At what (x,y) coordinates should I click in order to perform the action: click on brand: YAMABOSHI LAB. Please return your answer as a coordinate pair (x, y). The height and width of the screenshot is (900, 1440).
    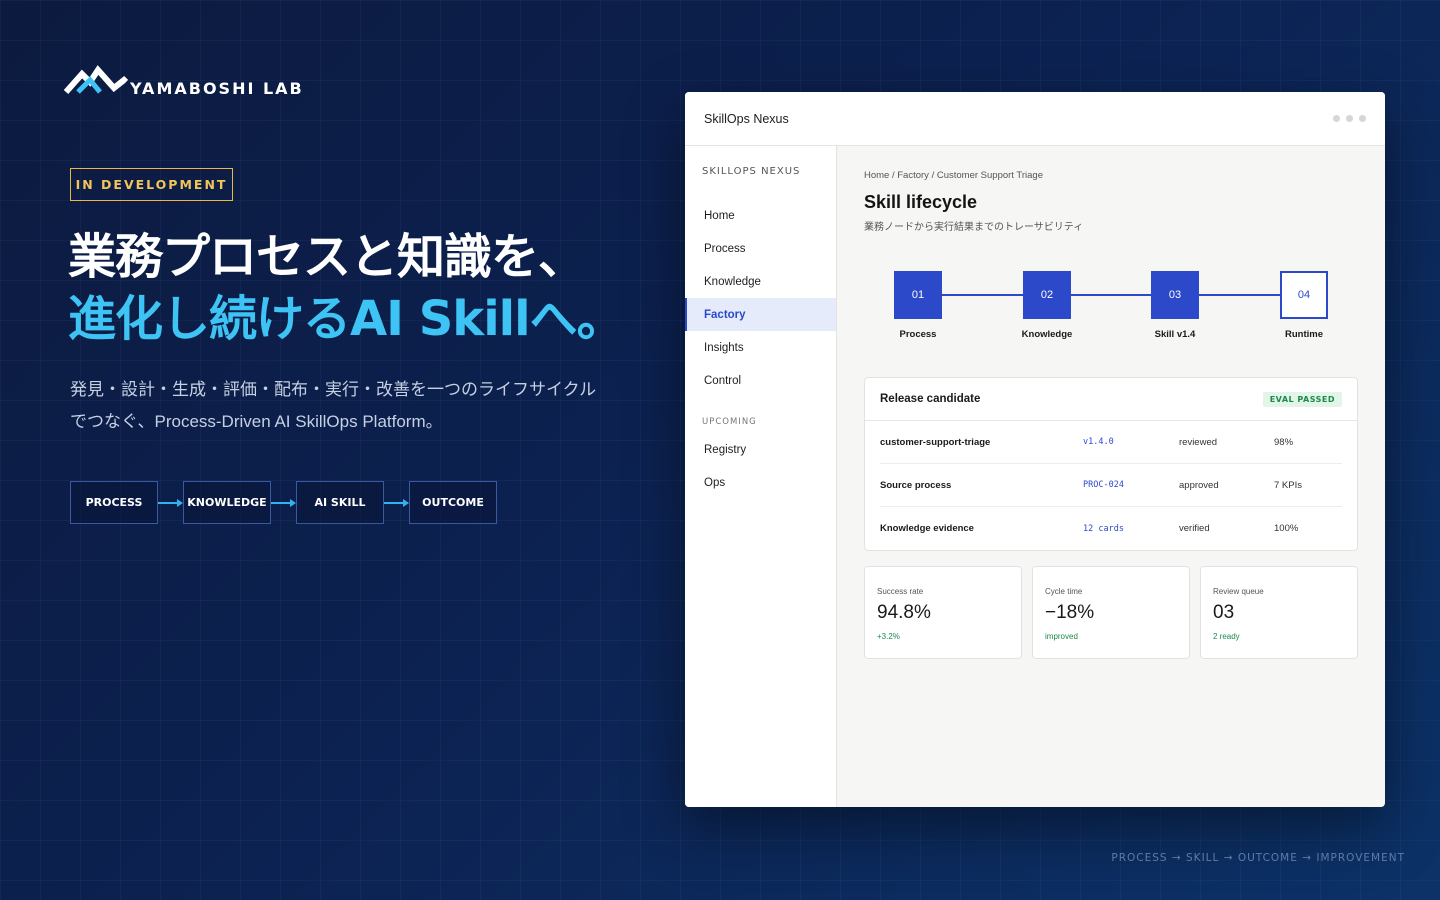
    Looking at the image, I should click on (184, 80).